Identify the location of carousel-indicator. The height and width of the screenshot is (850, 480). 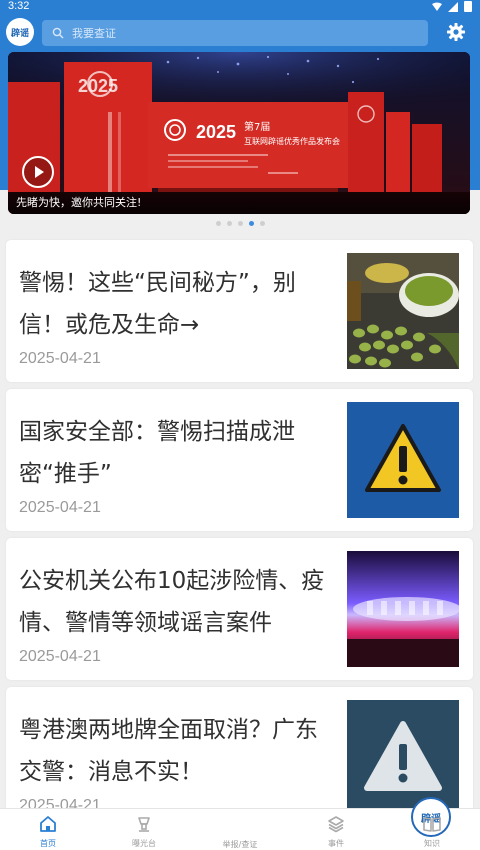
(240, 223).